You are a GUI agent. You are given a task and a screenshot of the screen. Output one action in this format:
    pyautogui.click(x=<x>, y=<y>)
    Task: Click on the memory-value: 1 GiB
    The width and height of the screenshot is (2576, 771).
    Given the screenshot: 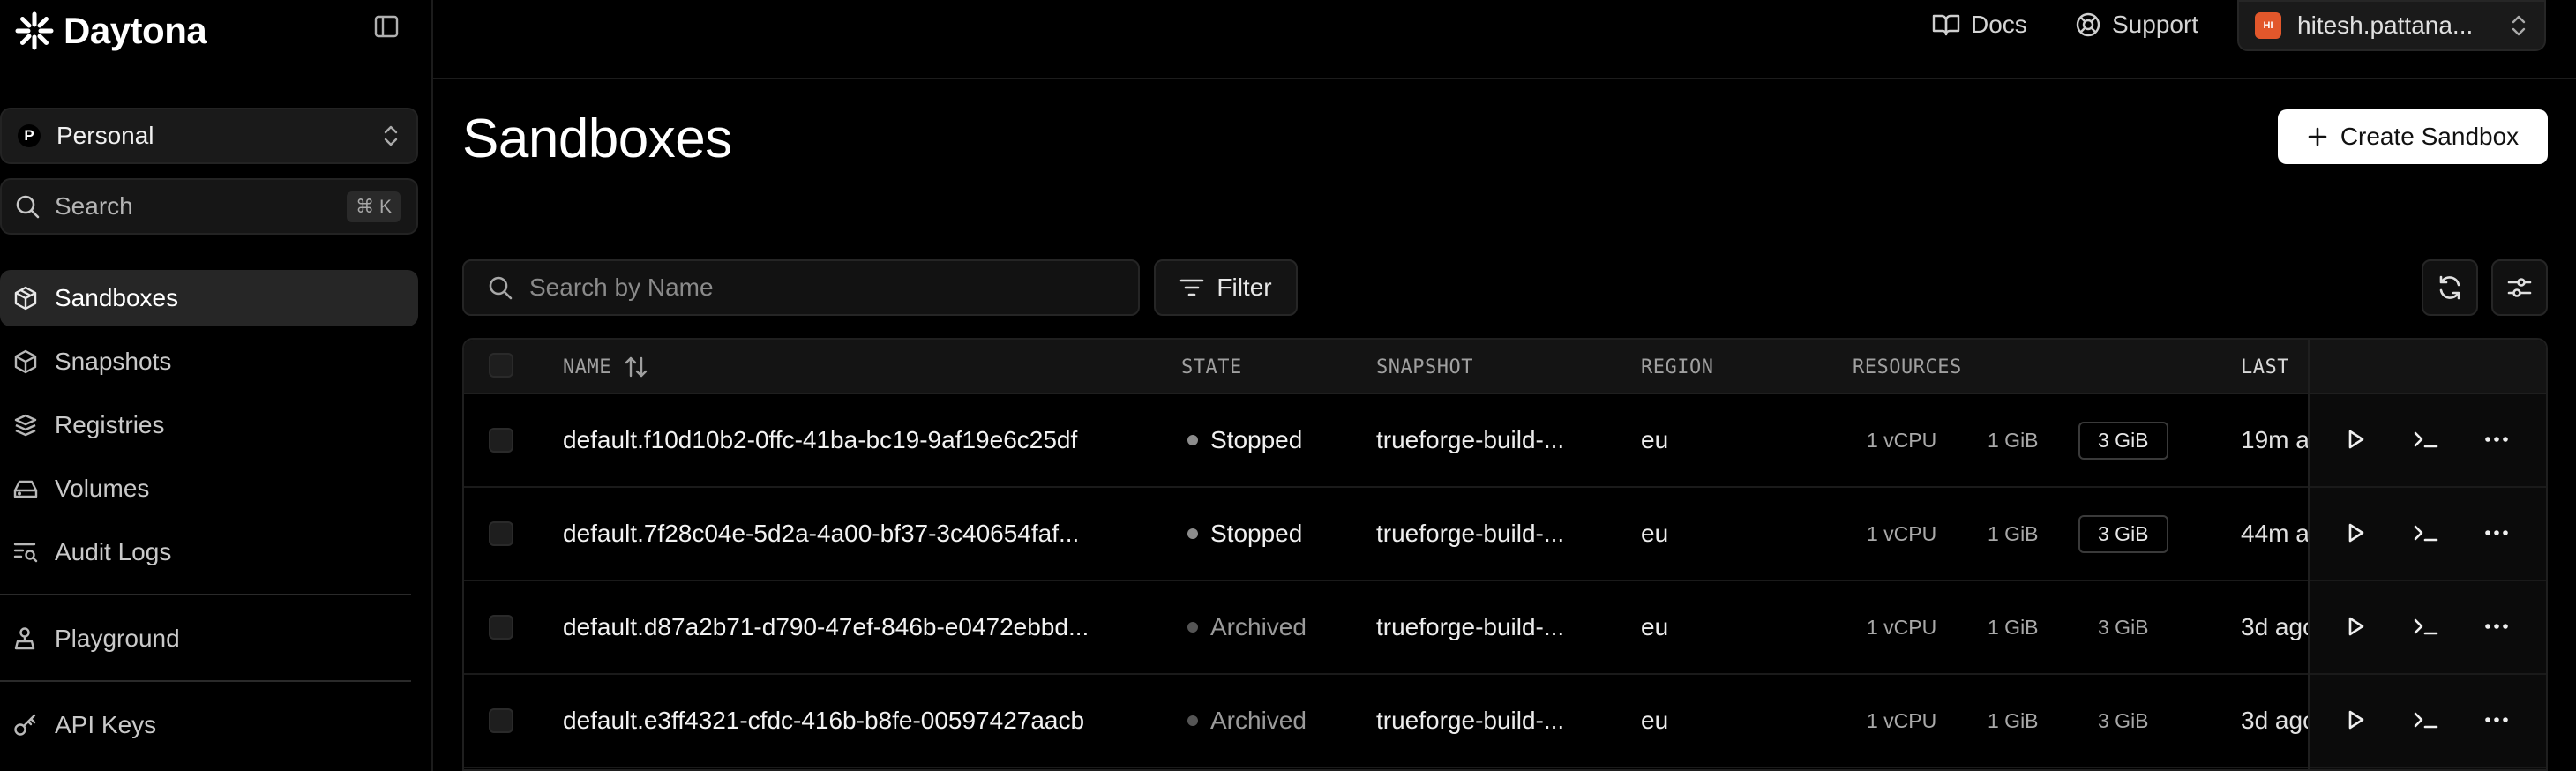 What is the action you would take?
    pyautogui.click(x=2014, y=440)
    